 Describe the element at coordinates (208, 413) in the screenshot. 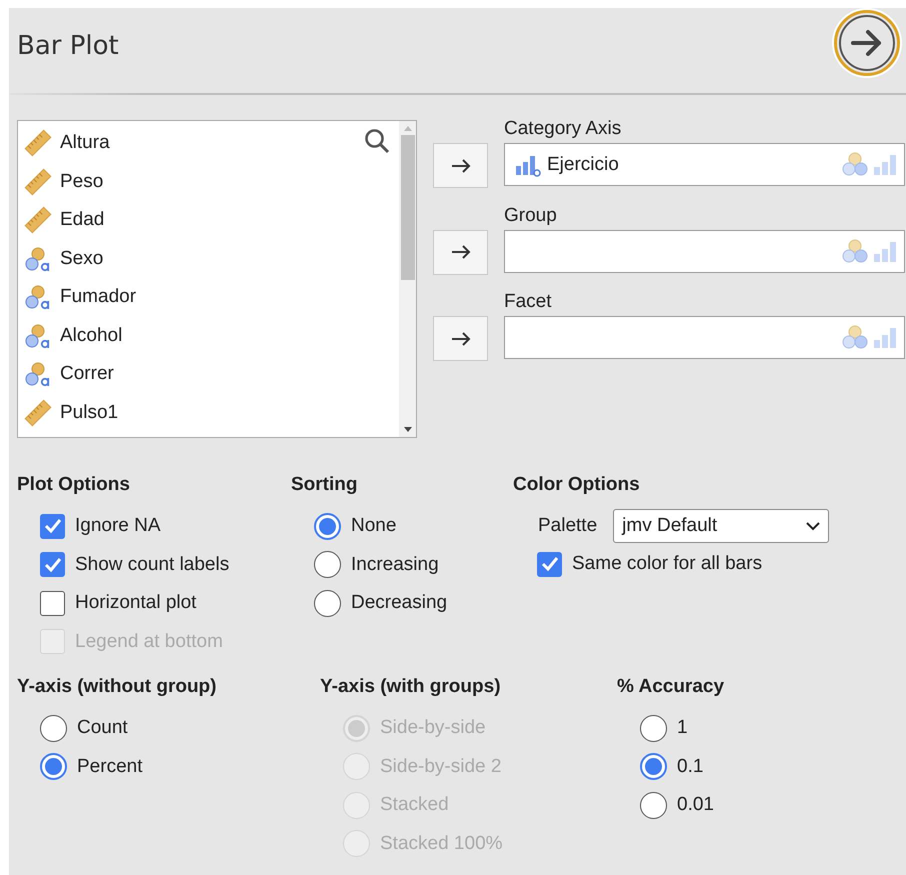

I see `variable-item: Pulso1` at that location.